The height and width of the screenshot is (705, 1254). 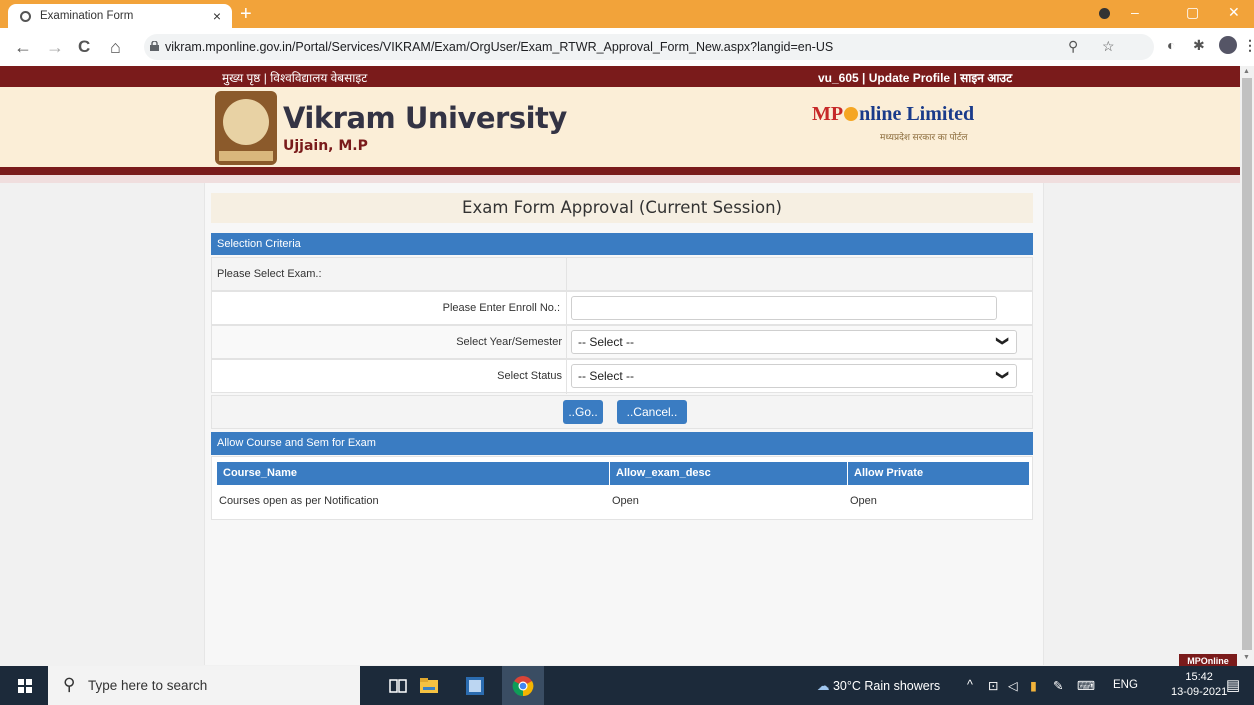 I want to click on action-button-row: ..Go.. ..Cancel.., so click(x=622, y=412).